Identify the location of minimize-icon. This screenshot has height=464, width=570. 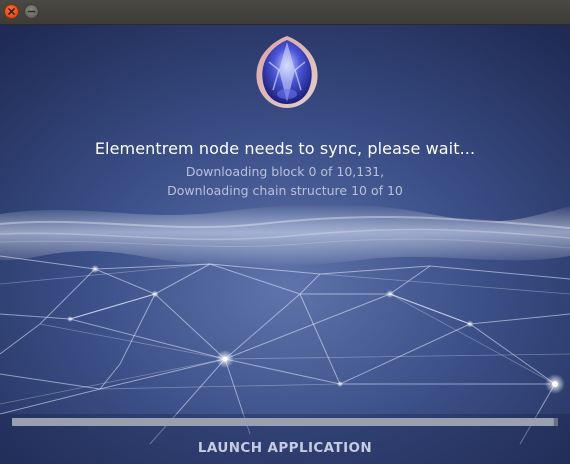
(31, 11).